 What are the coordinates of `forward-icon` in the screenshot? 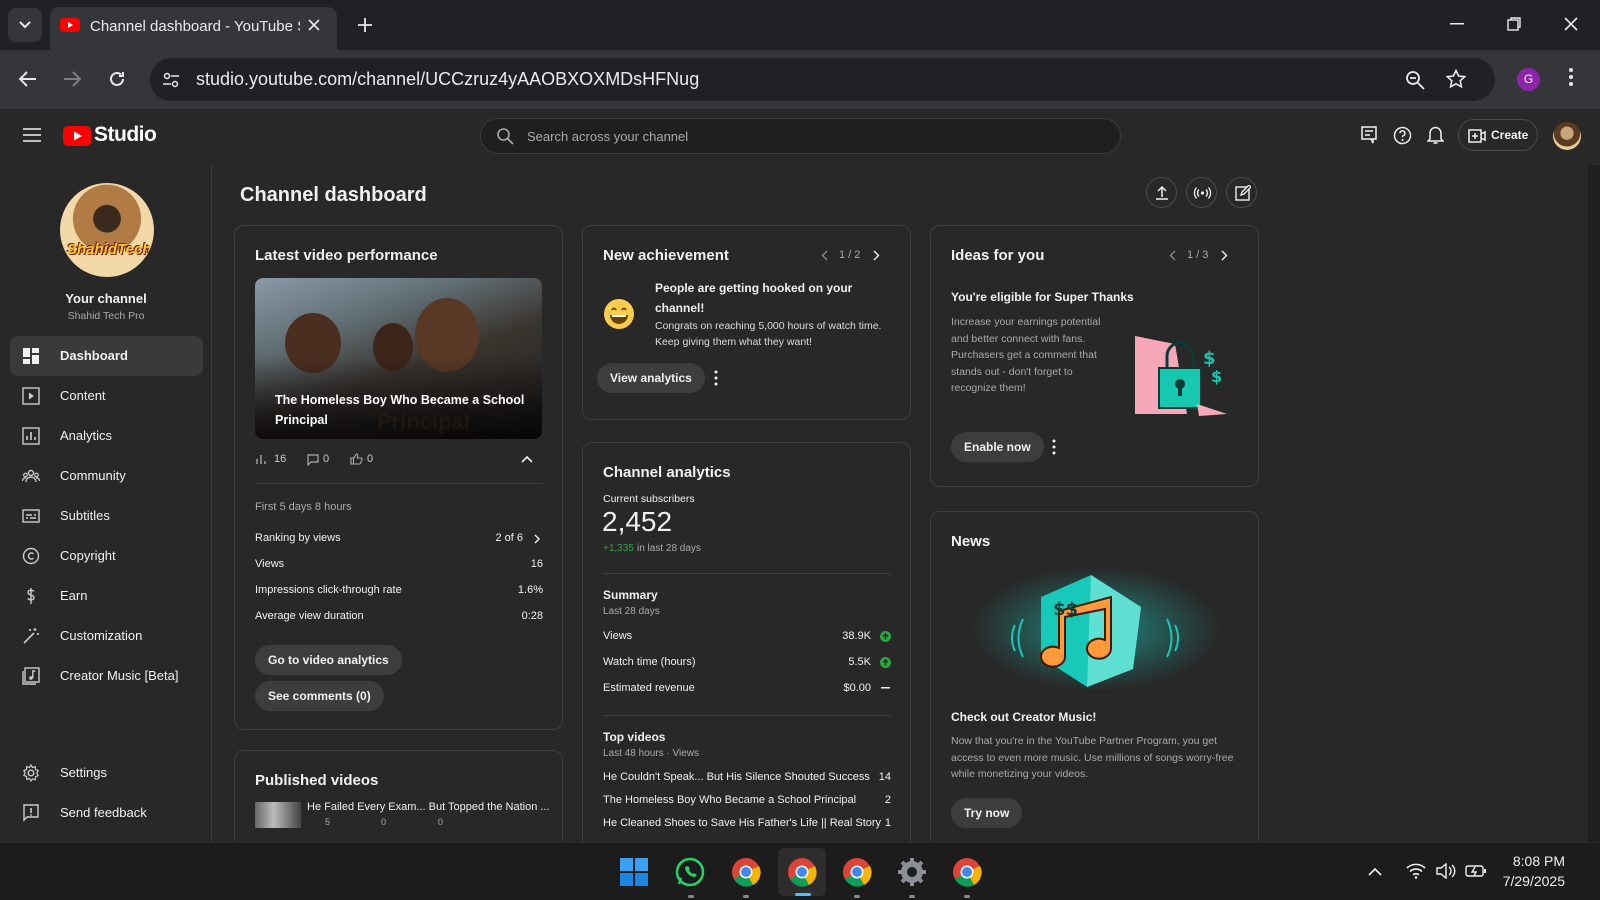 It's located at (72, 79).